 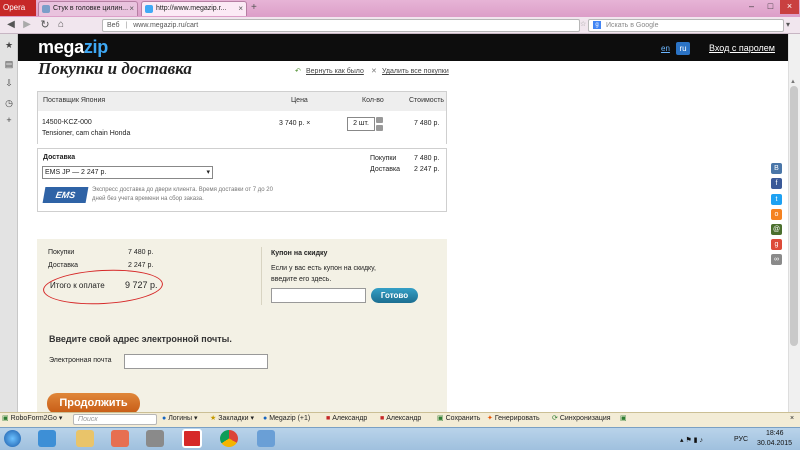 What do you see at coordinates (115, 68) in the screenshot?
I see `page-title: Покупки и доставка` at bounding box center [115, 68].